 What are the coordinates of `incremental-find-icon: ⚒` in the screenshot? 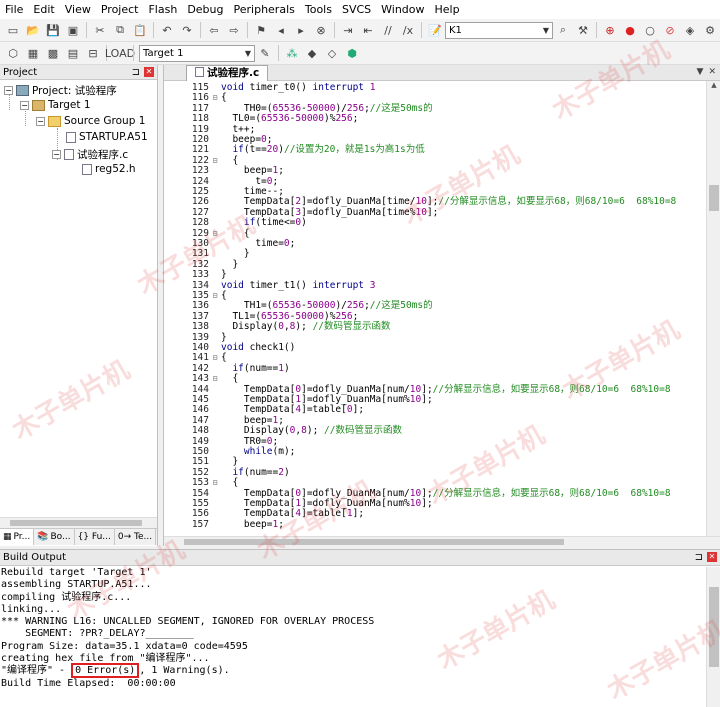 It's located at (583, 30).